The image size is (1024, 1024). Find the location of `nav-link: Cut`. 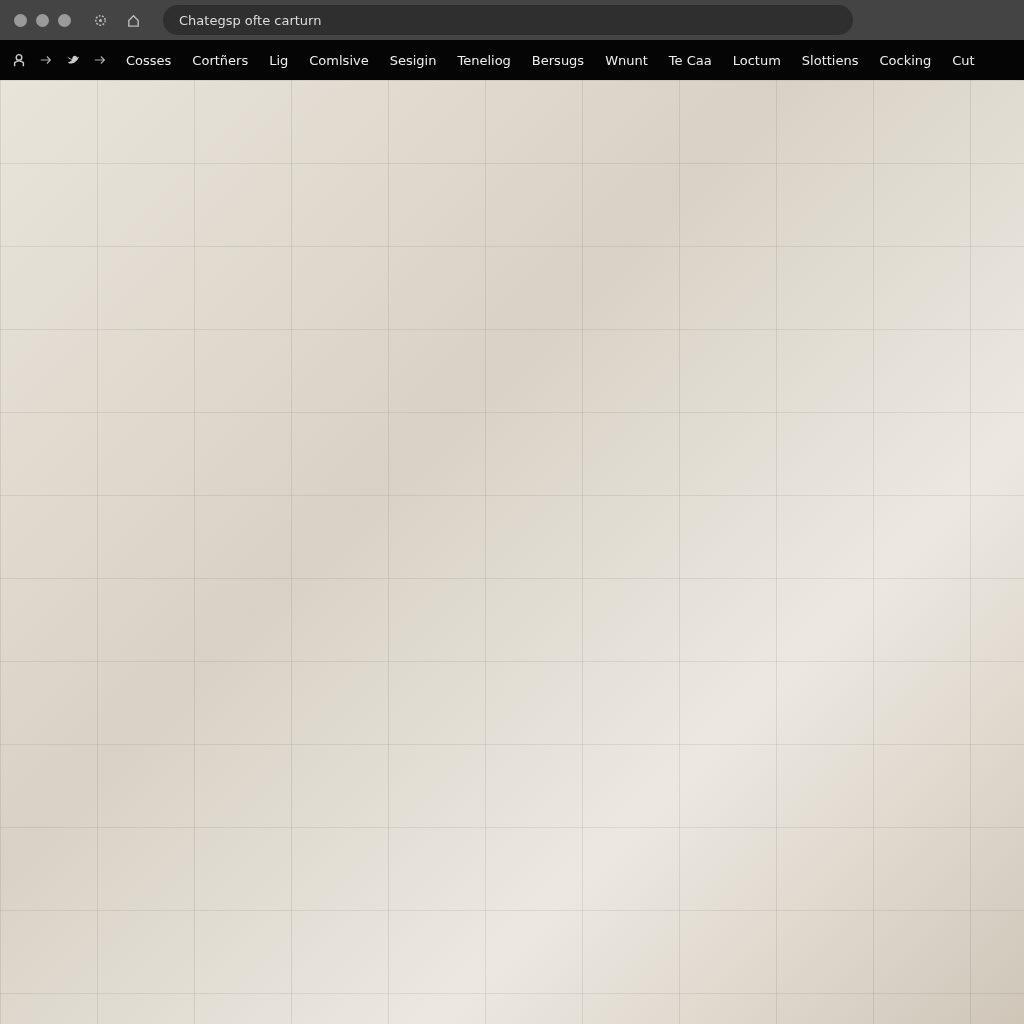

nav-link: Cut is located at coordinates (963, 60).